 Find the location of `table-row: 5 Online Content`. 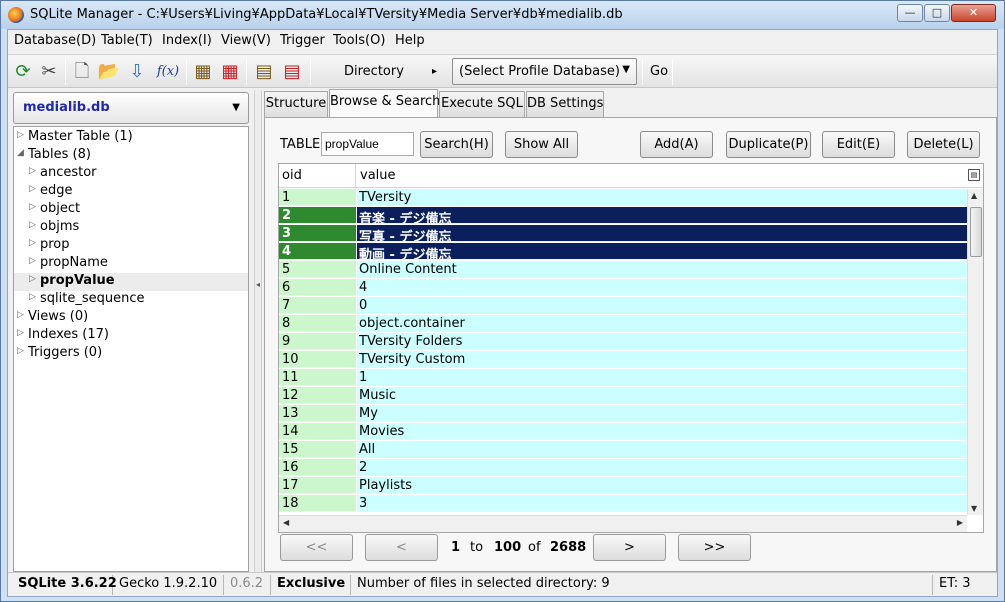

table-row: 5 Online Content is located at coordinates (623, 270).